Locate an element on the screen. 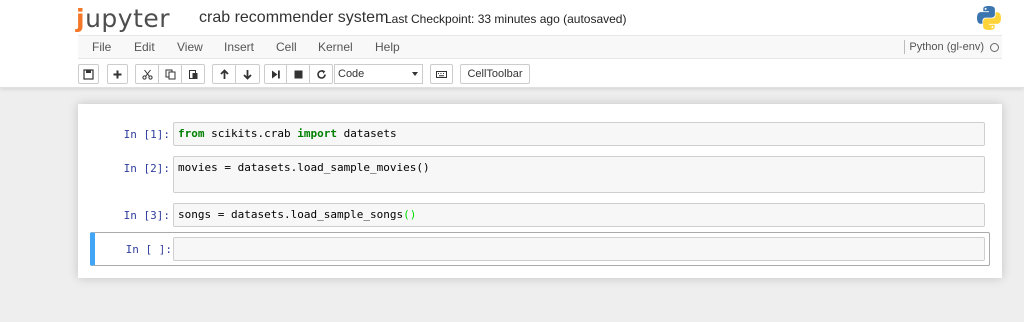 Image resolution: width=1024 pixels, height=322 pixels. interrupt-kernel-button is located at coordinates (298, 74).